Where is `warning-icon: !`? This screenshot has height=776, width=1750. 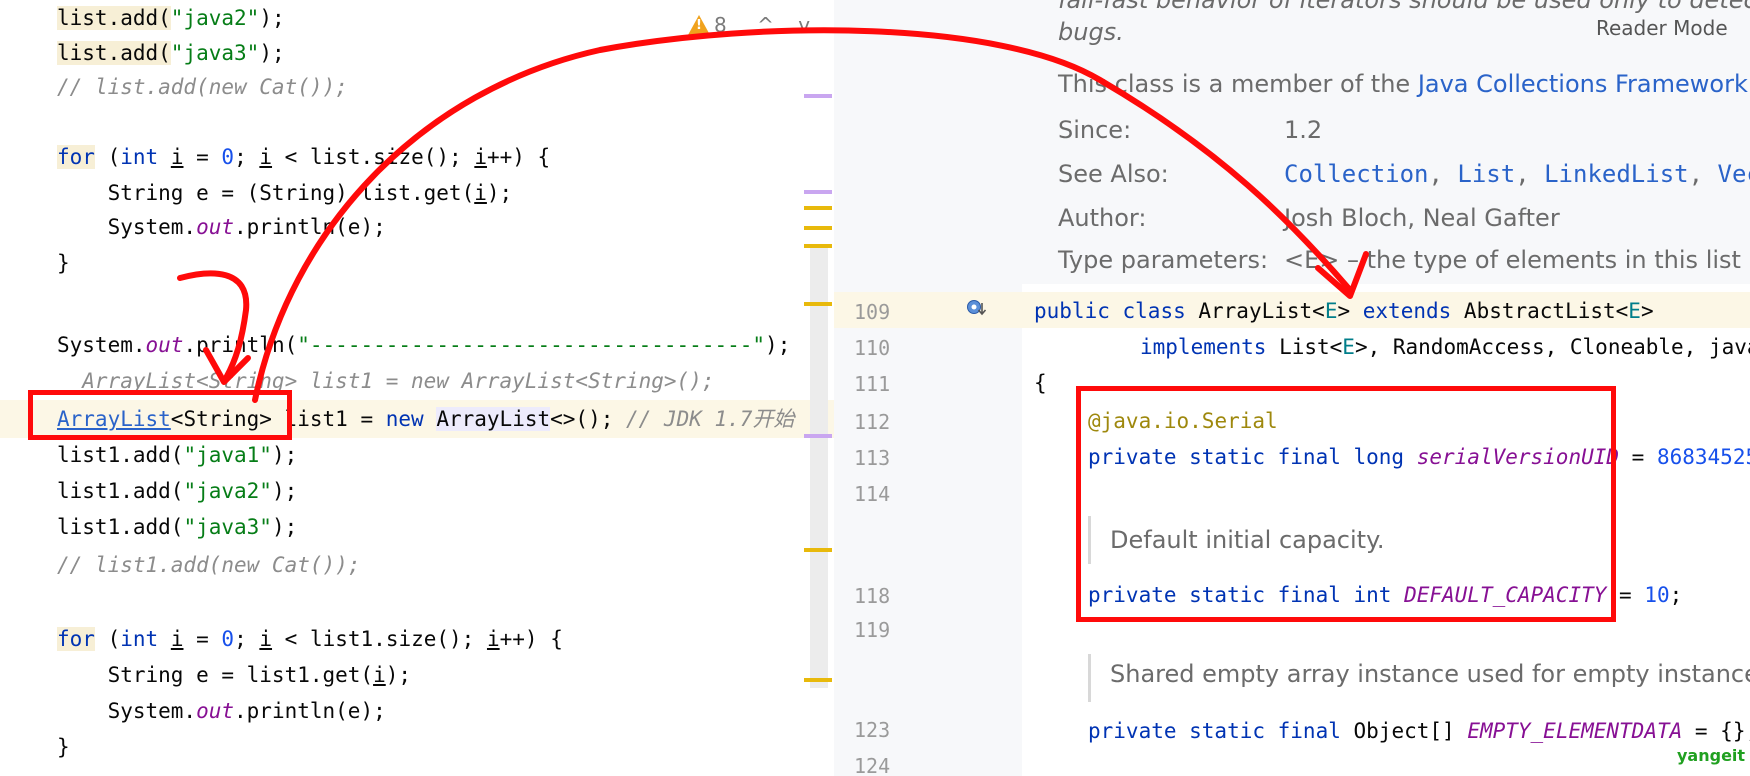 warning-icon: ! is located at coordinates (699, 25).